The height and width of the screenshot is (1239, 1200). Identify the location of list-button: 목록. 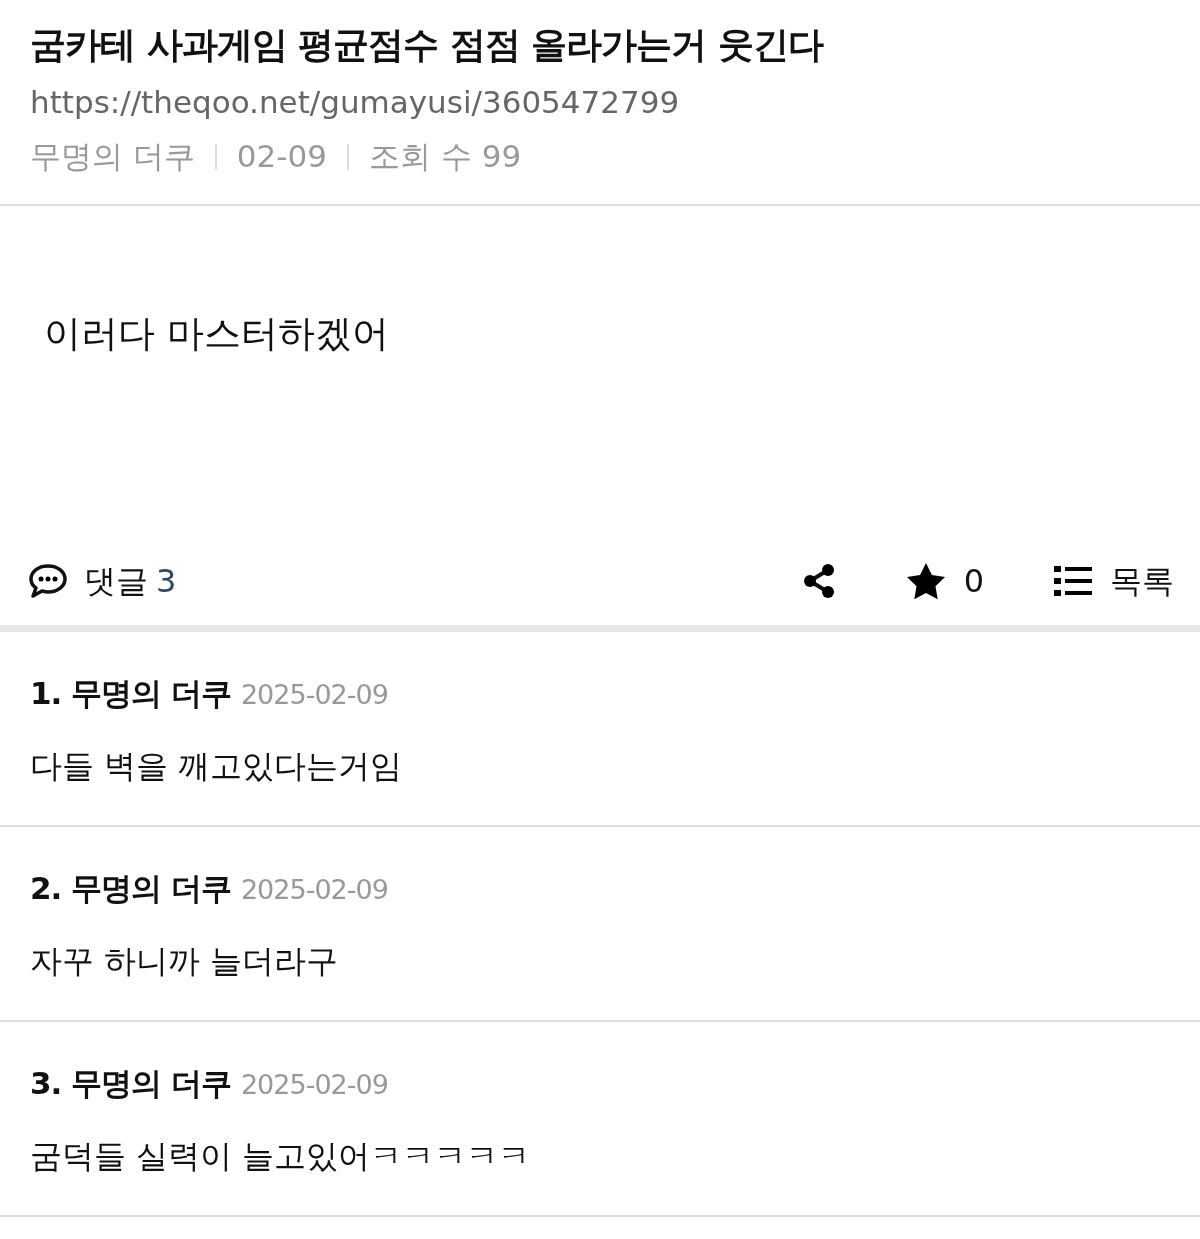
(1114, 581).